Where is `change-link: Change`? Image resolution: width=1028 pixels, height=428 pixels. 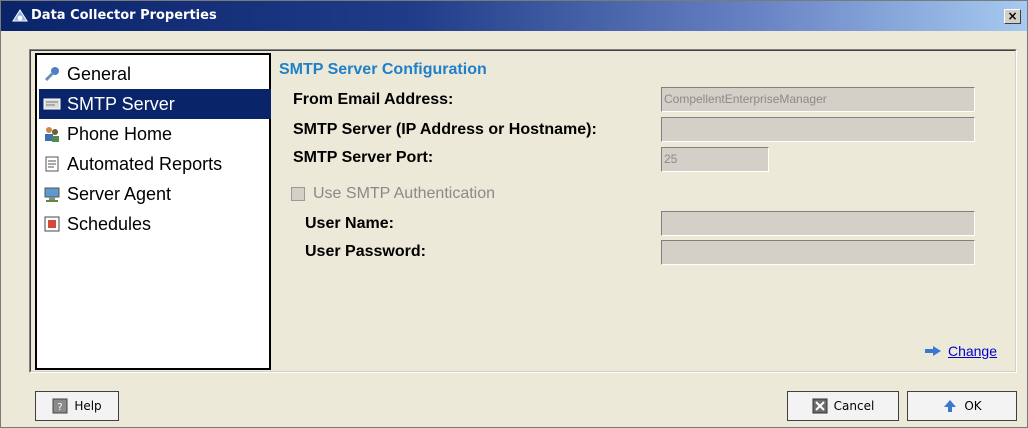 change-link: Change is located at coordinates (960, 351).